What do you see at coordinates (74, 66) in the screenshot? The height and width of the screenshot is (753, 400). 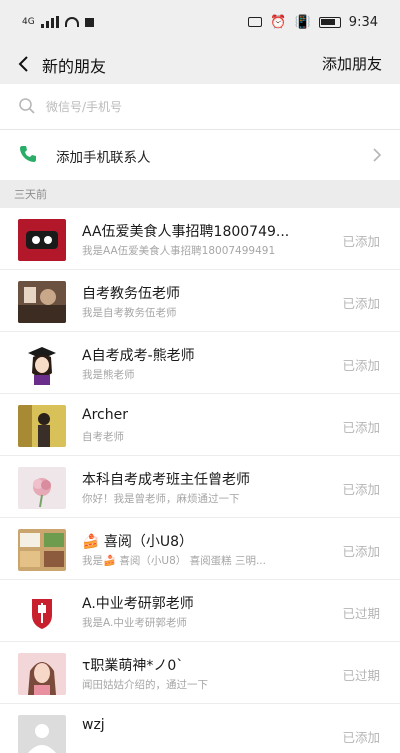 I see `page-title: 新的朋友` at bounding box center [74, 66].